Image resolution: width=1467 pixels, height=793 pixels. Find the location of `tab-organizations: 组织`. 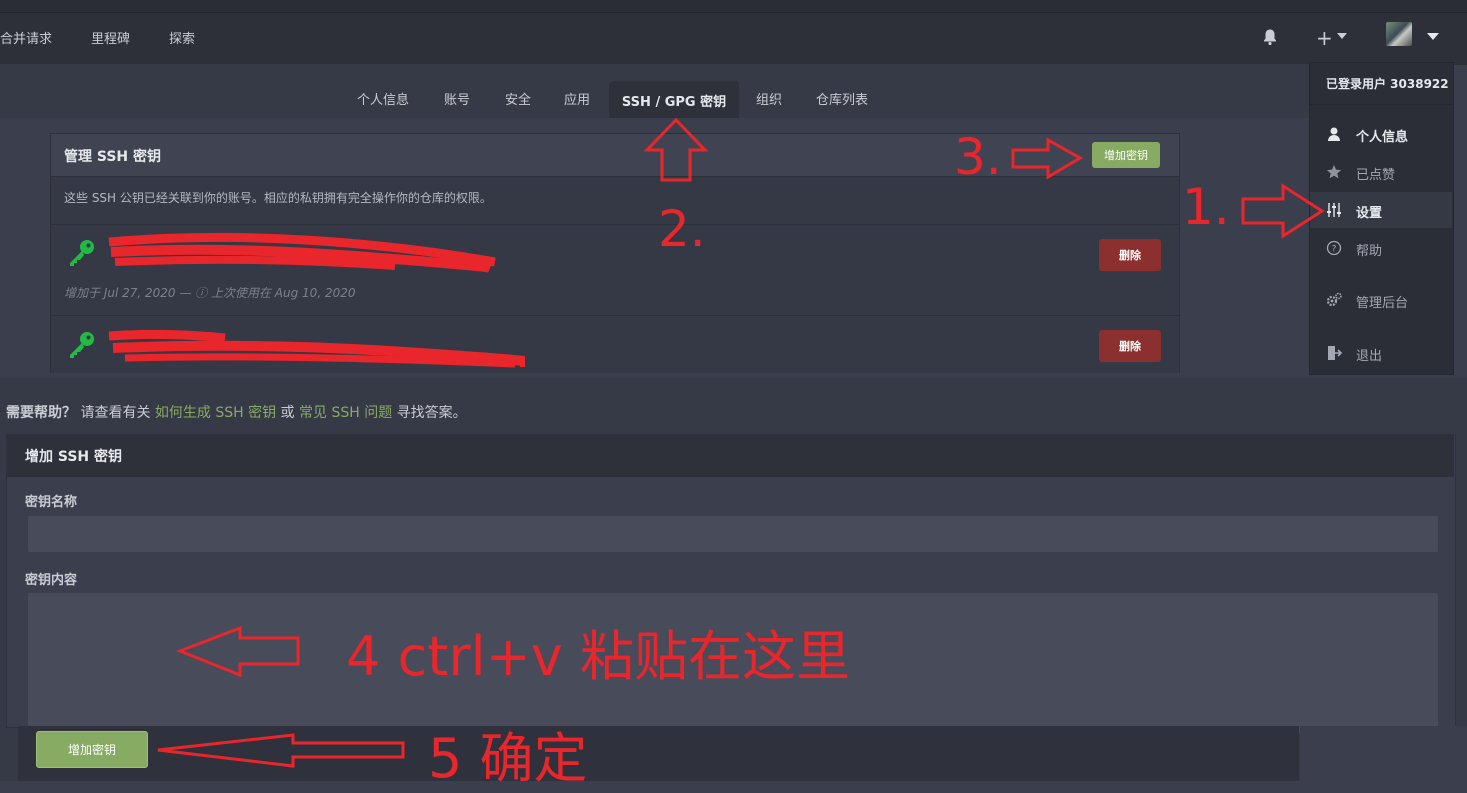

tab-organizations: 组织 is located at coordinates (769, 98).